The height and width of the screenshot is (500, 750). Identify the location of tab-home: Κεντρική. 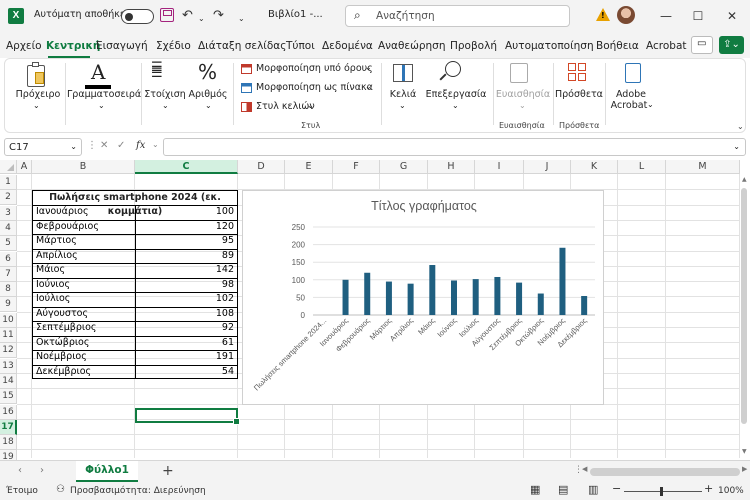
(73, 46).